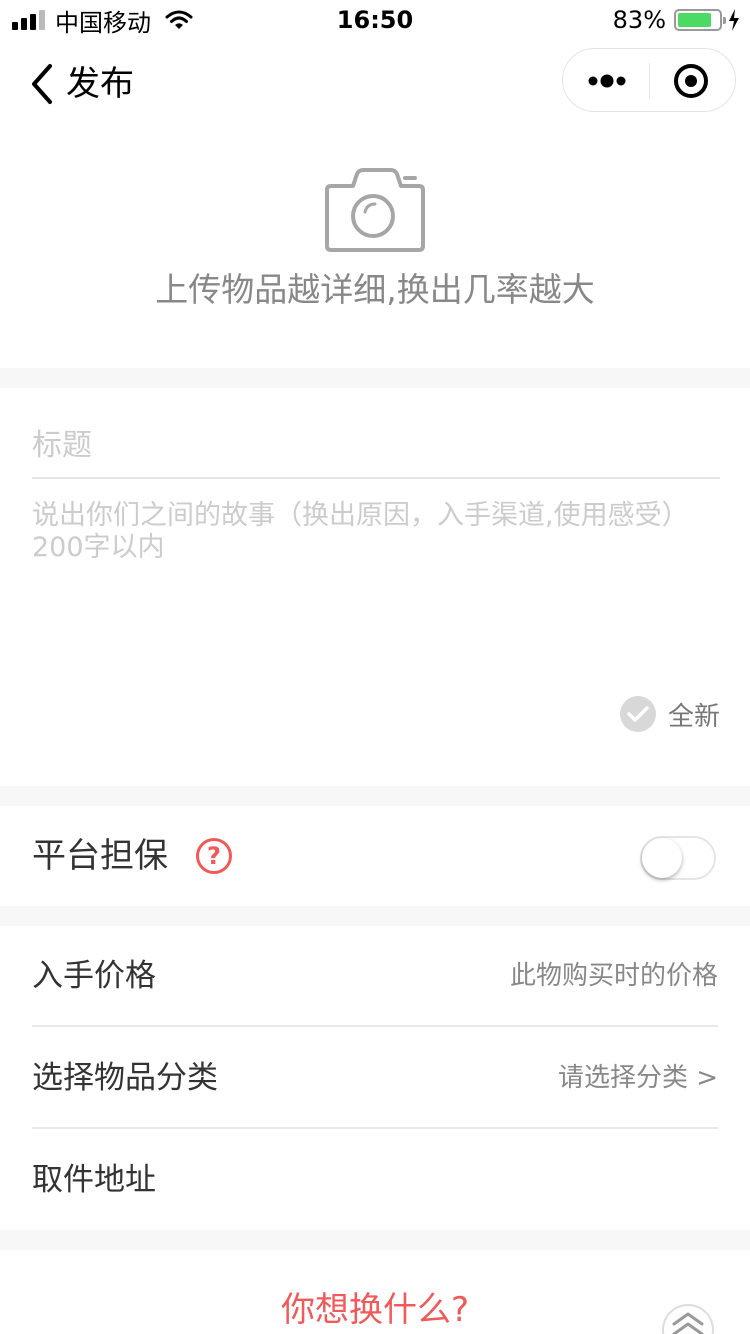 The height and width of the screenshot is (1334, 750). What do you see at coordinates (94, 976) in the screenshot?
I see `price-label: 入手价格` at bounding box center [94, 976].